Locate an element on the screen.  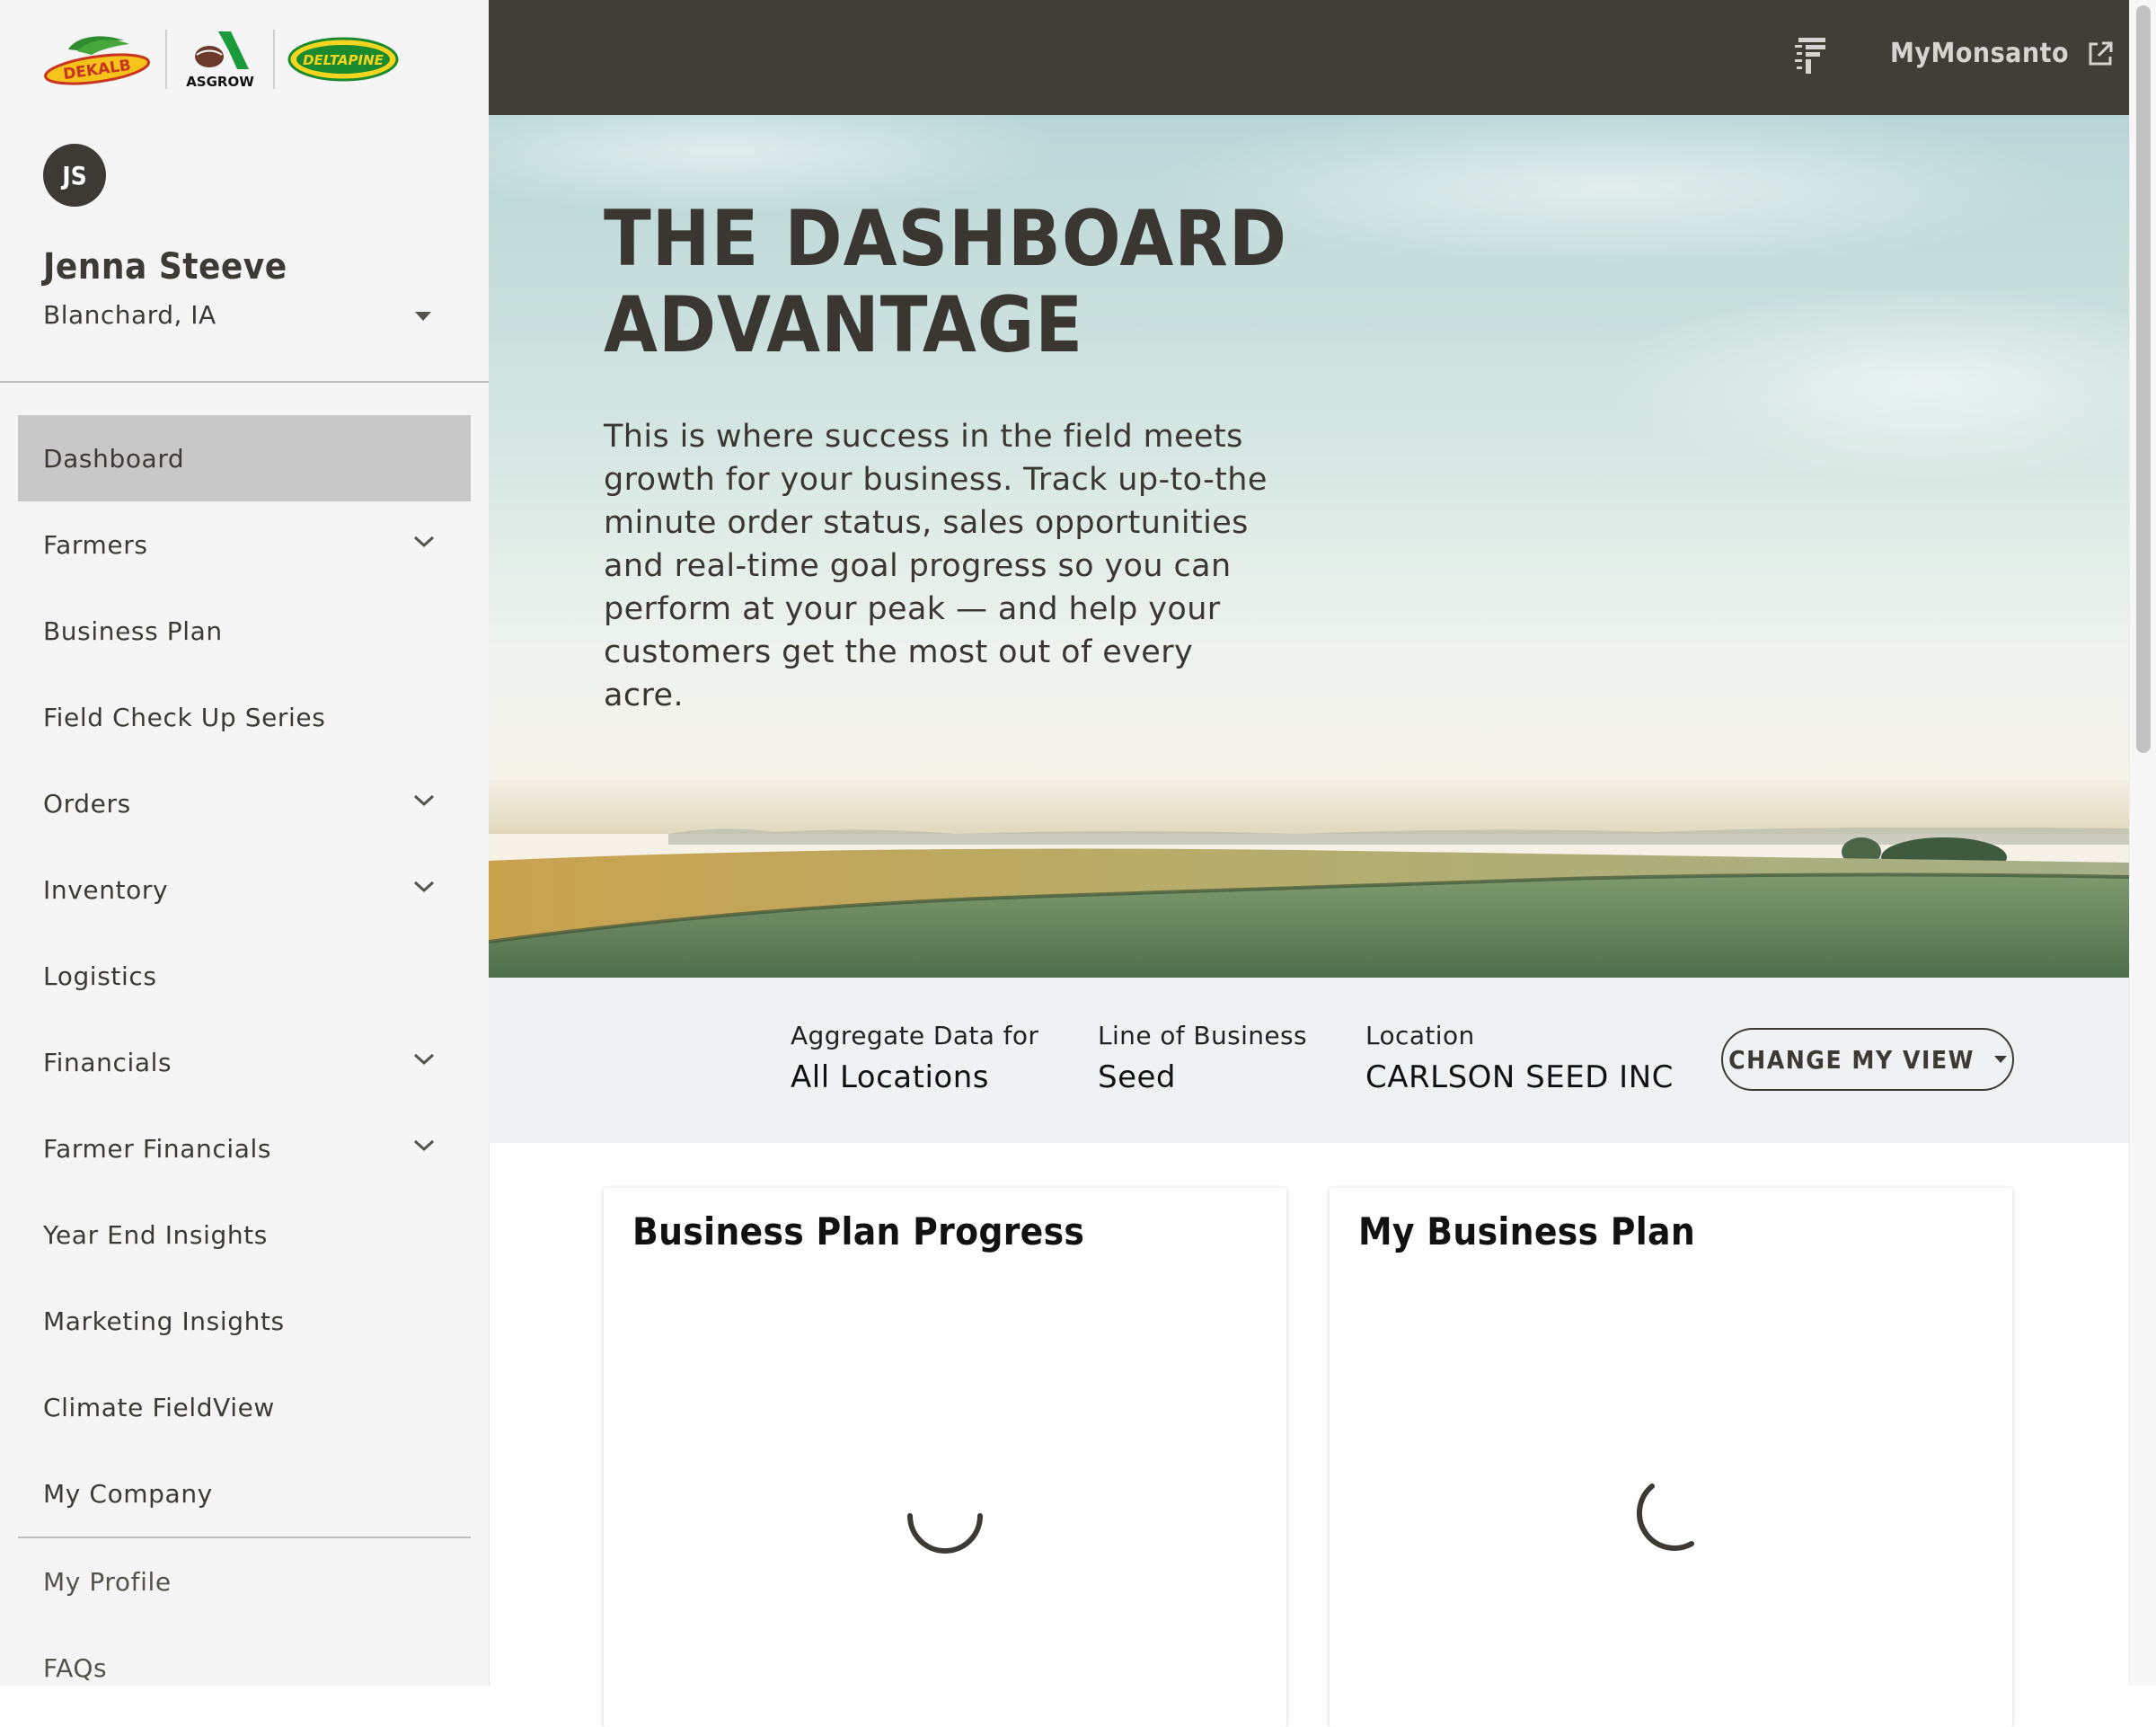
sidebar-item-label: My Profile is located at coordinates (107, 1581).